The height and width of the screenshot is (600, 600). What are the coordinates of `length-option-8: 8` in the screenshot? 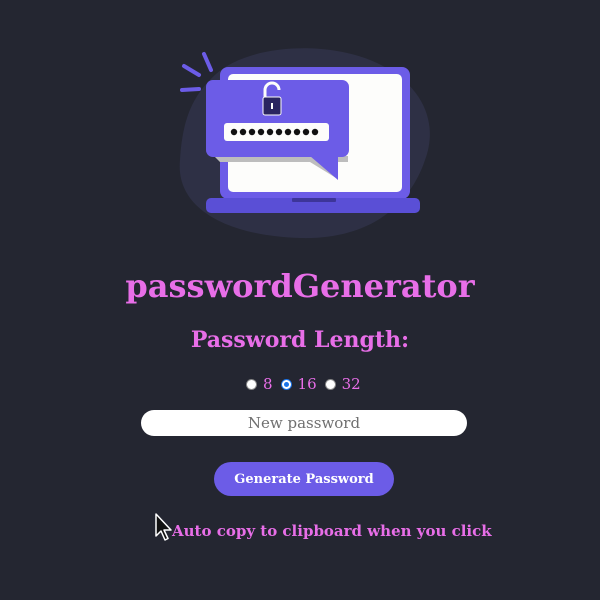 It's located at (259, 384).